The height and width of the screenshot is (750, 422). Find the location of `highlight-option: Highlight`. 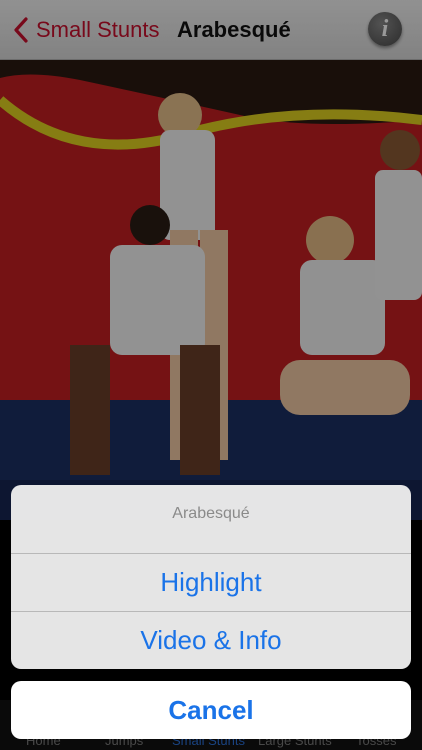

highlight-option: Highlight is located at coordinates (211, 583).